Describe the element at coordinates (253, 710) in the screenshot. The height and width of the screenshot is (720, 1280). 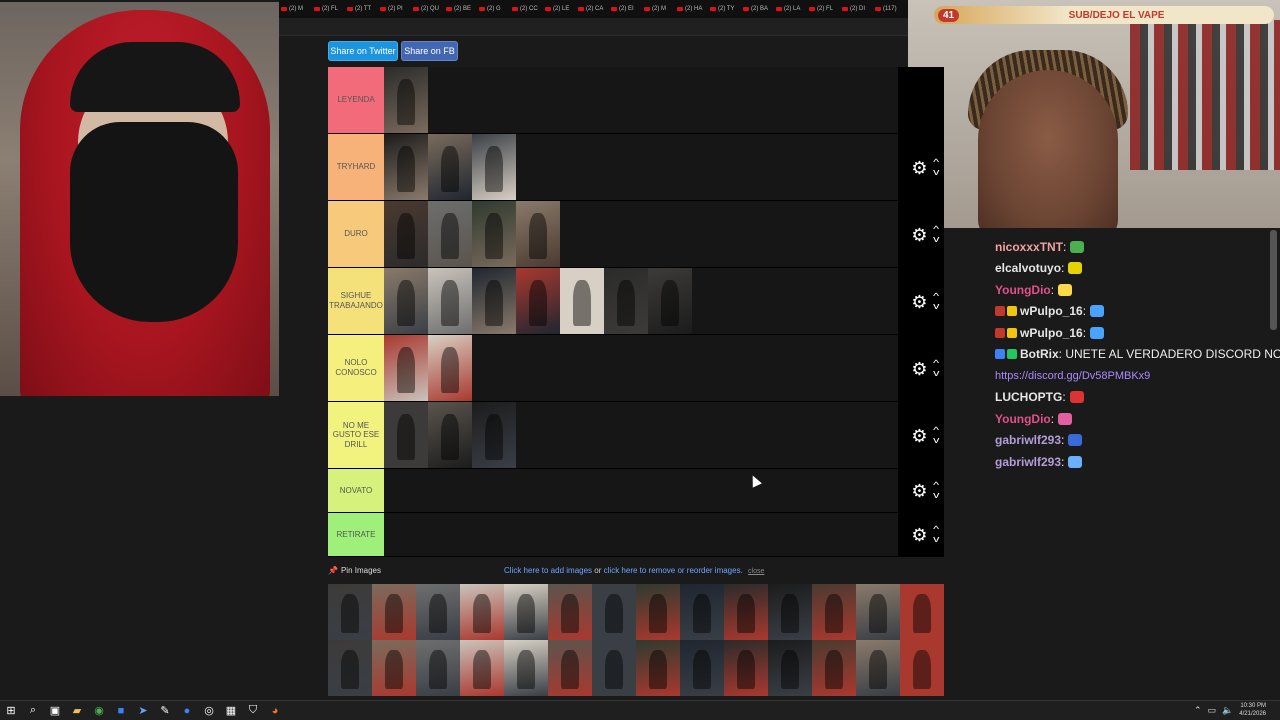
I see `shield-icon: ⛉` at that location.